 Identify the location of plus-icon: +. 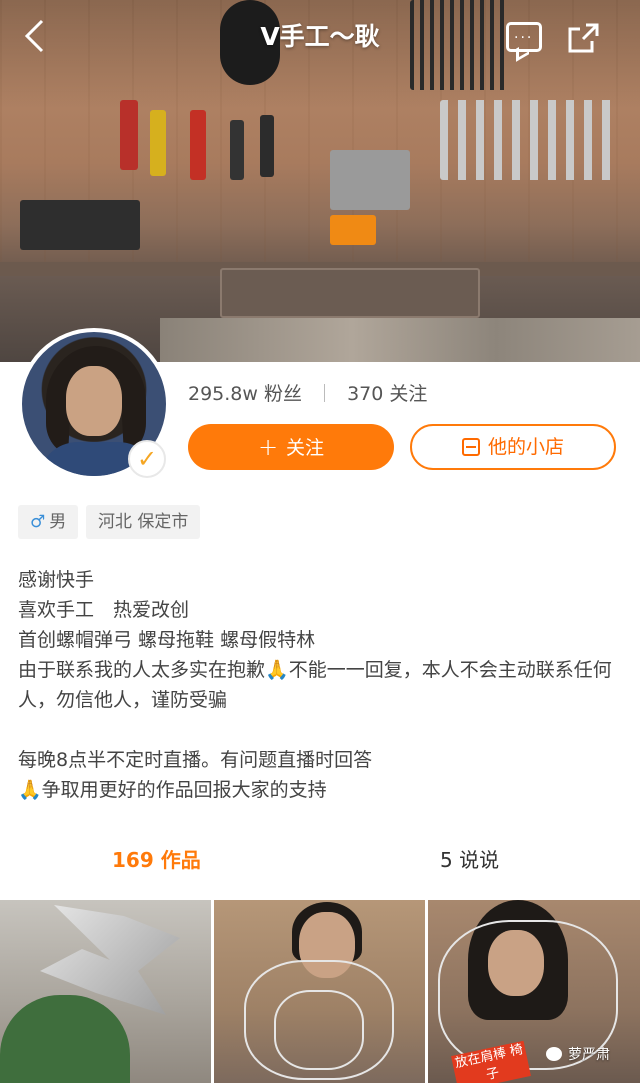
(268, 447).